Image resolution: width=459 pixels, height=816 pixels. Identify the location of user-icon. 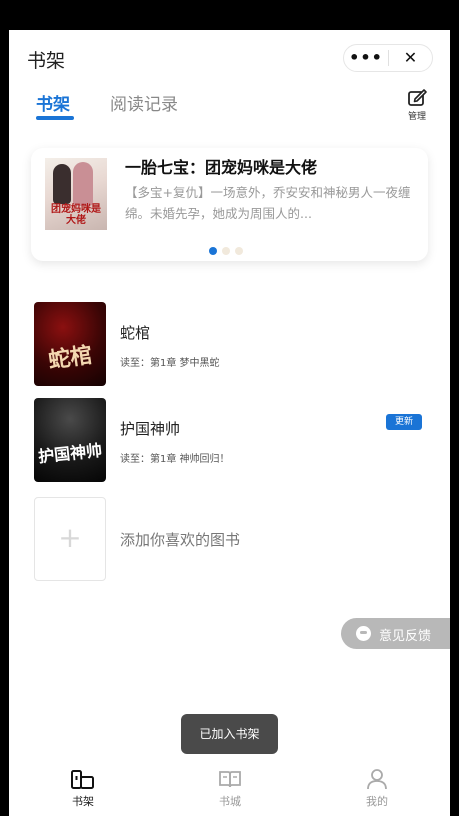
(377, 779).